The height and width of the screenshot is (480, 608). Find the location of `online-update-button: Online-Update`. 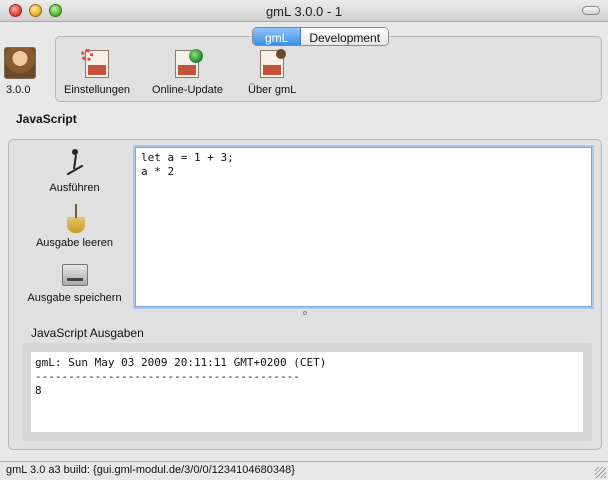

online-update-button: Online-Update is located at coordinates (187, 72).